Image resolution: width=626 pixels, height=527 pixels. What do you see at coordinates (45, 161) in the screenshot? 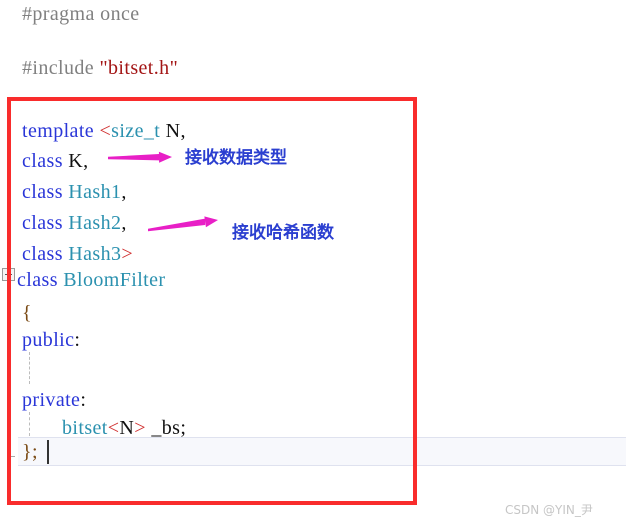
I see `line-class-k-token-0: class` at bounding box center [45, 161].